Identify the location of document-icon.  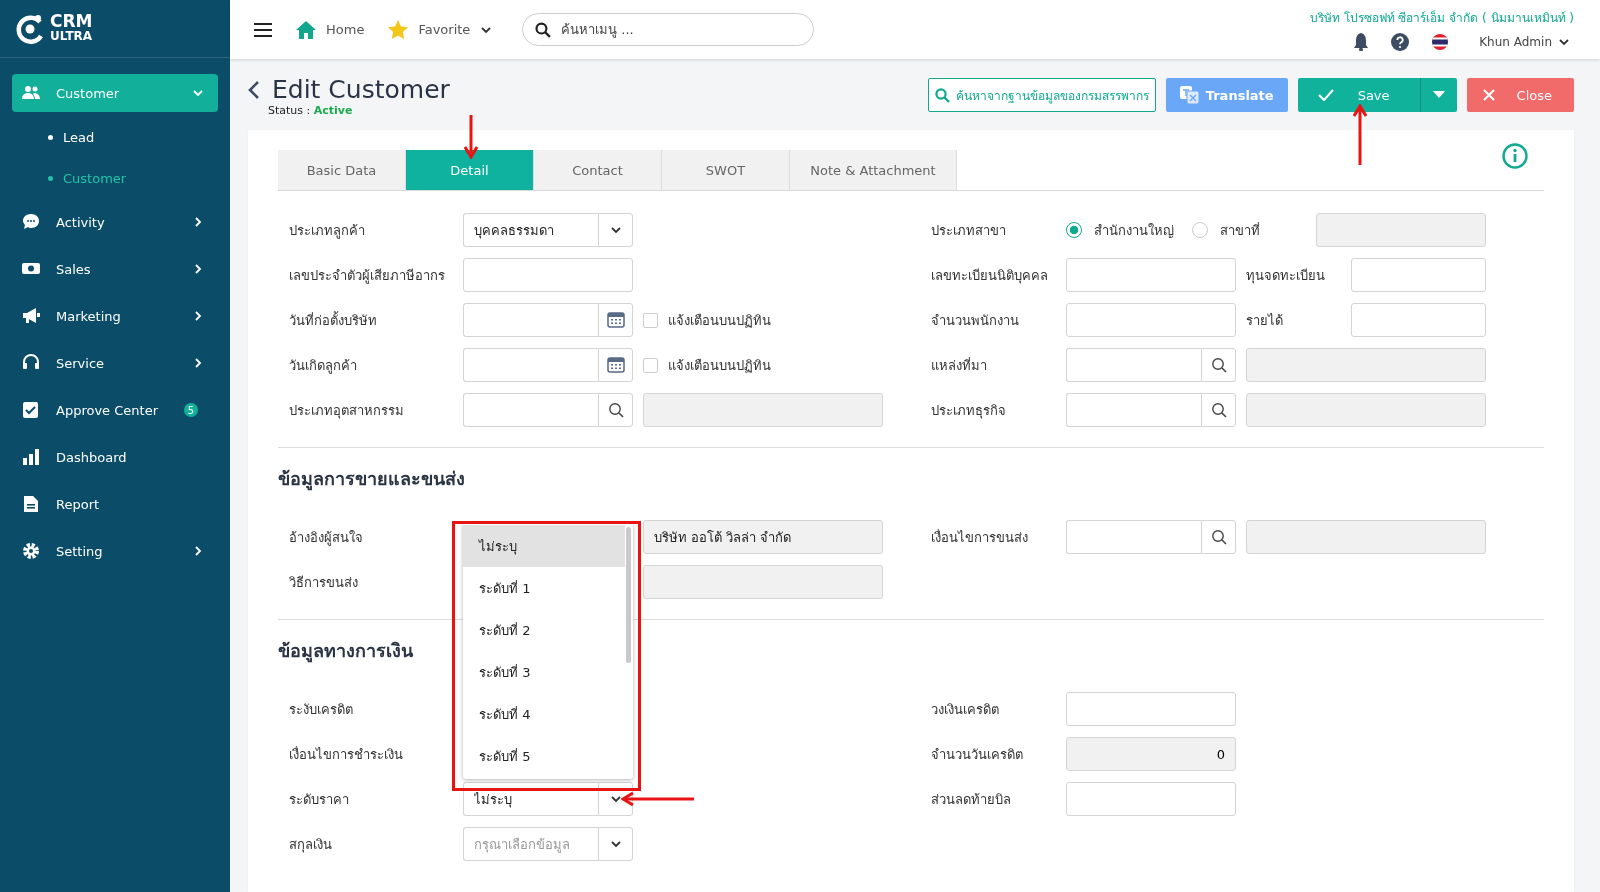
(31, 504).